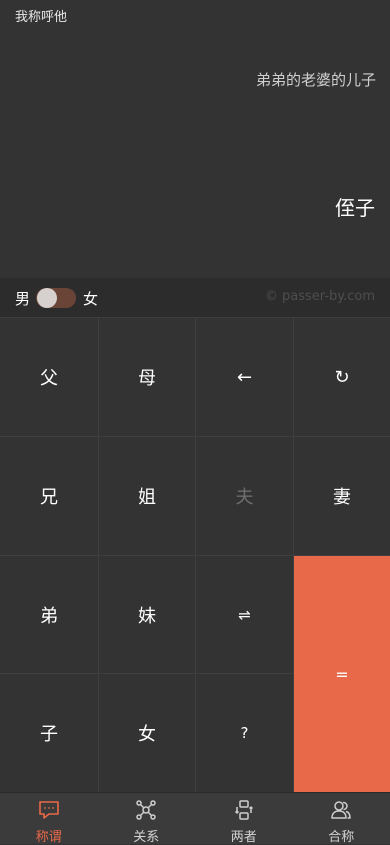  What do you see at coordinates (320, 296) in the screenshot?
I see `copyright-watermark: © passer-by.com` at bounding box center [320, 296].